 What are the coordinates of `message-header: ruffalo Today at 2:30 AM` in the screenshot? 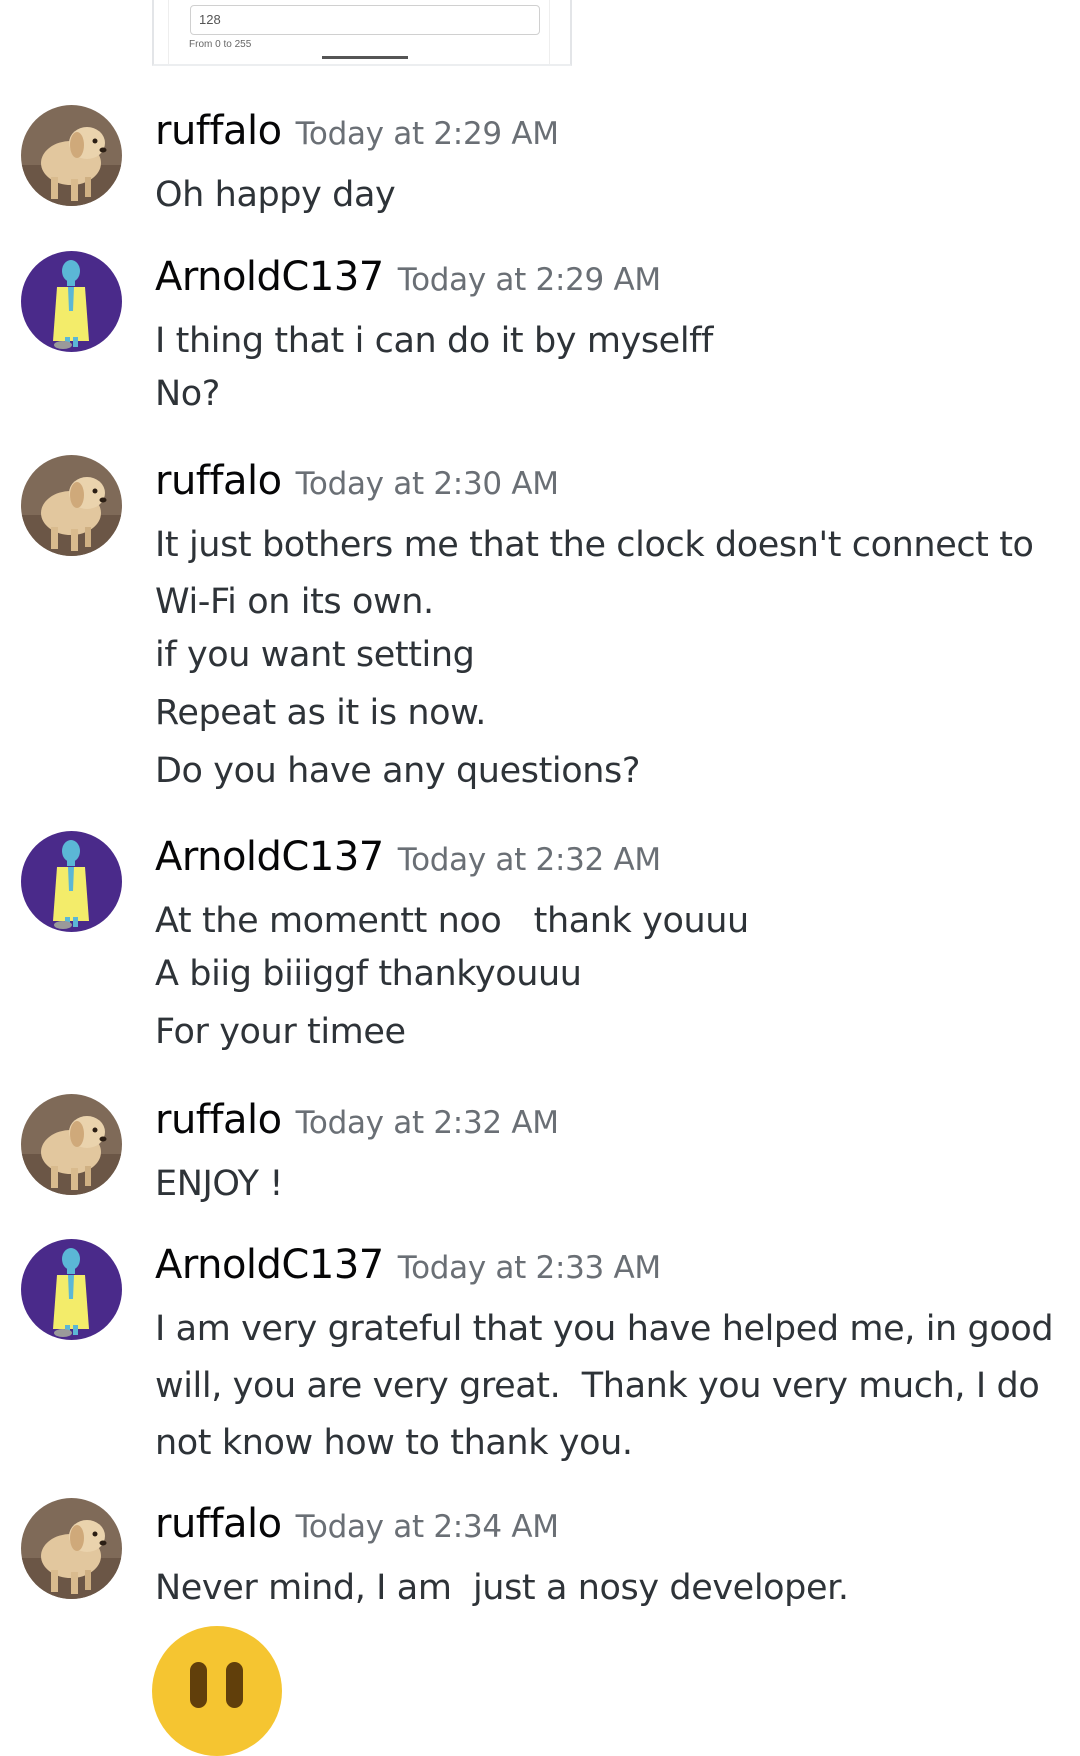 It's located at (357, 481).